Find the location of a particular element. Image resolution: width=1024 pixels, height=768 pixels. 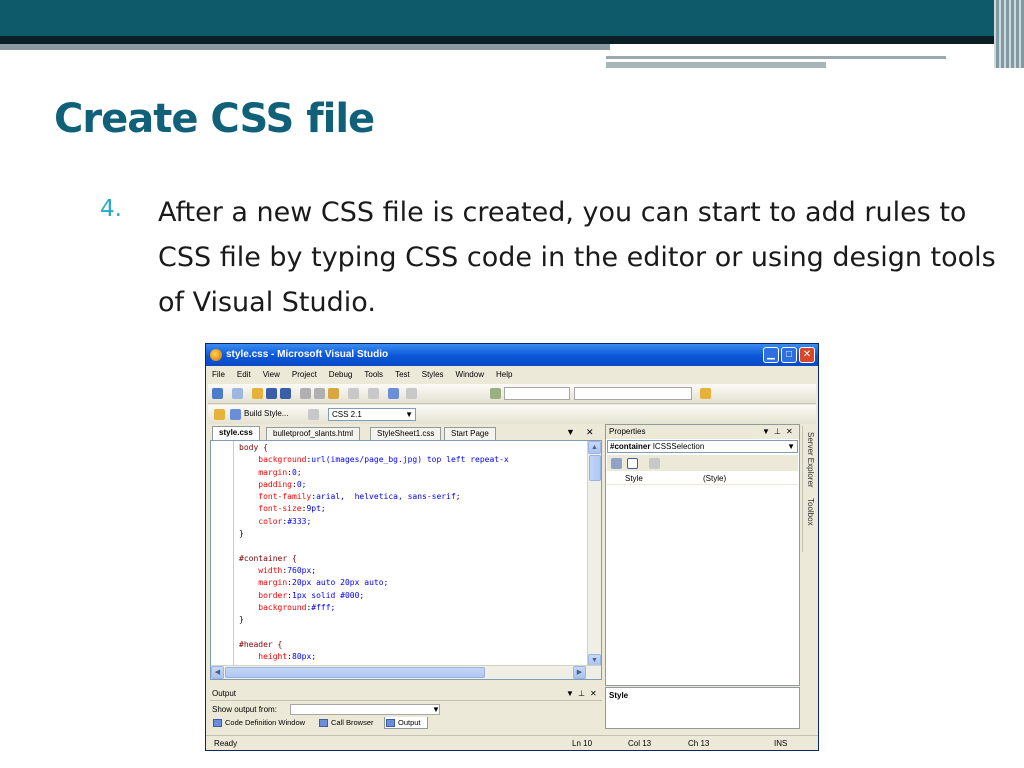

show-output-label: Show output from: is located at coordinates (244, 709).